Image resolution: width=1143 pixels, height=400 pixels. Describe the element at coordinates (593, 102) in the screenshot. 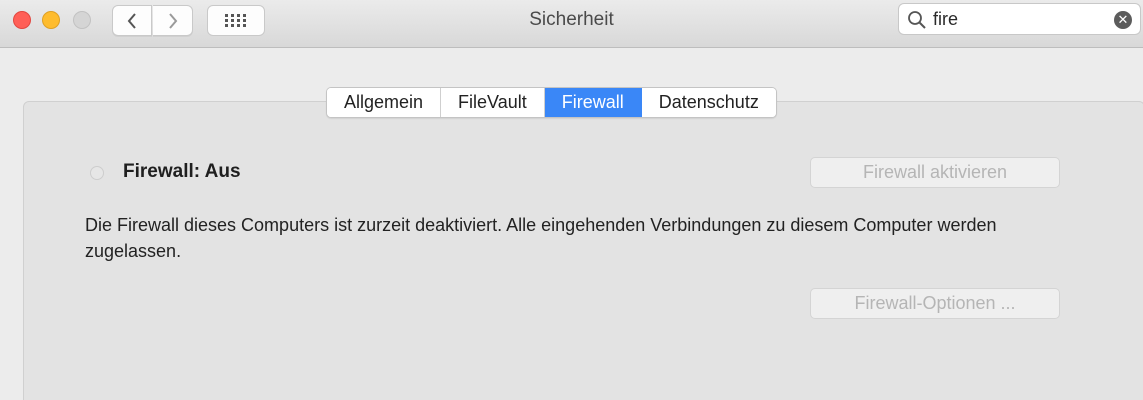

I see `tab-firewall: Firewall` at that location.